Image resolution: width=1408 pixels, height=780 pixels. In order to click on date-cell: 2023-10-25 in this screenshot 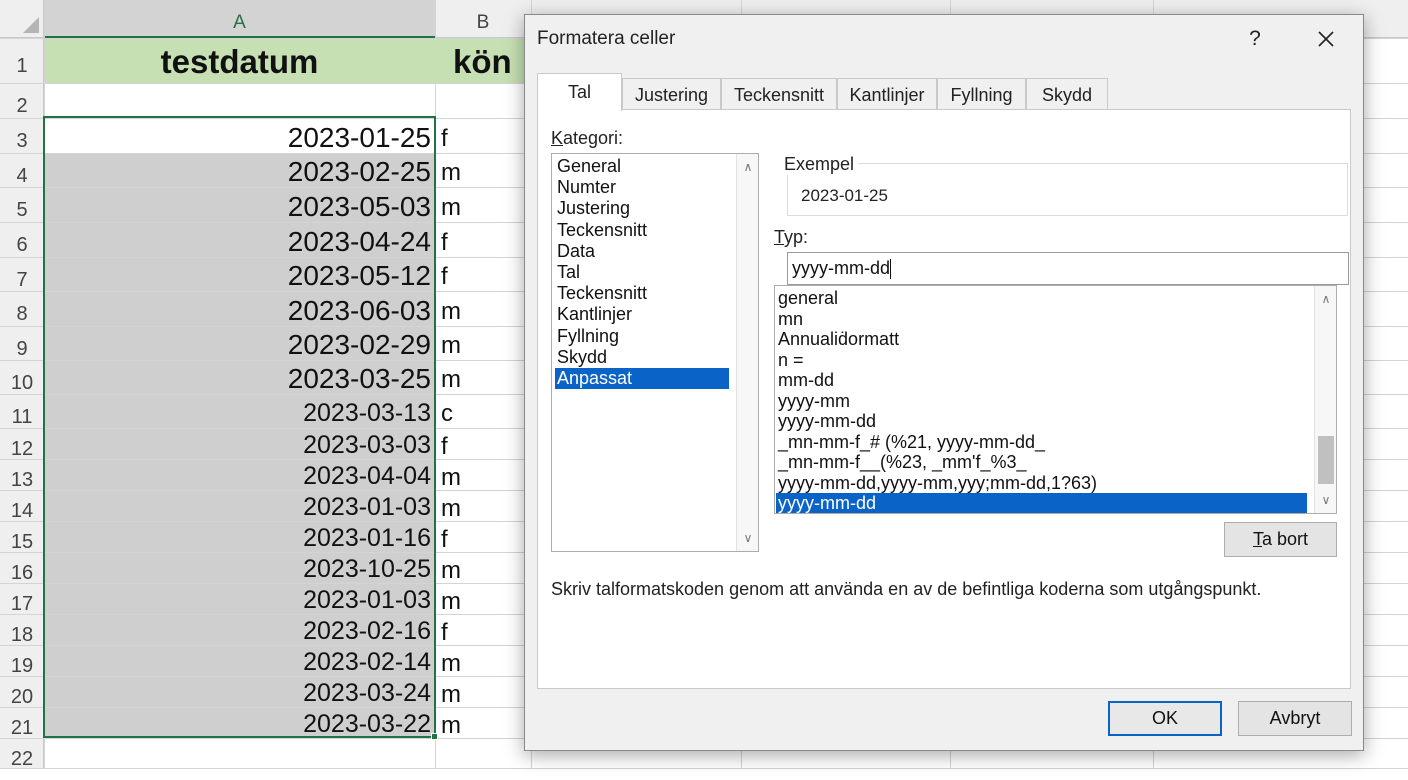, I will do `click(239, 568)`.